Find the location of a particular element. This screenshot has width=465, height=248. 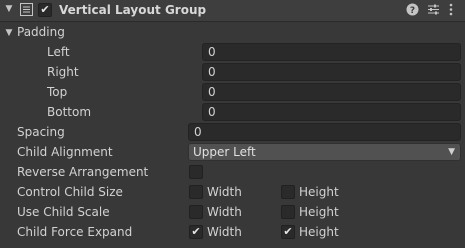

padding-top-input: 0 is located at coordinates (331, 92).